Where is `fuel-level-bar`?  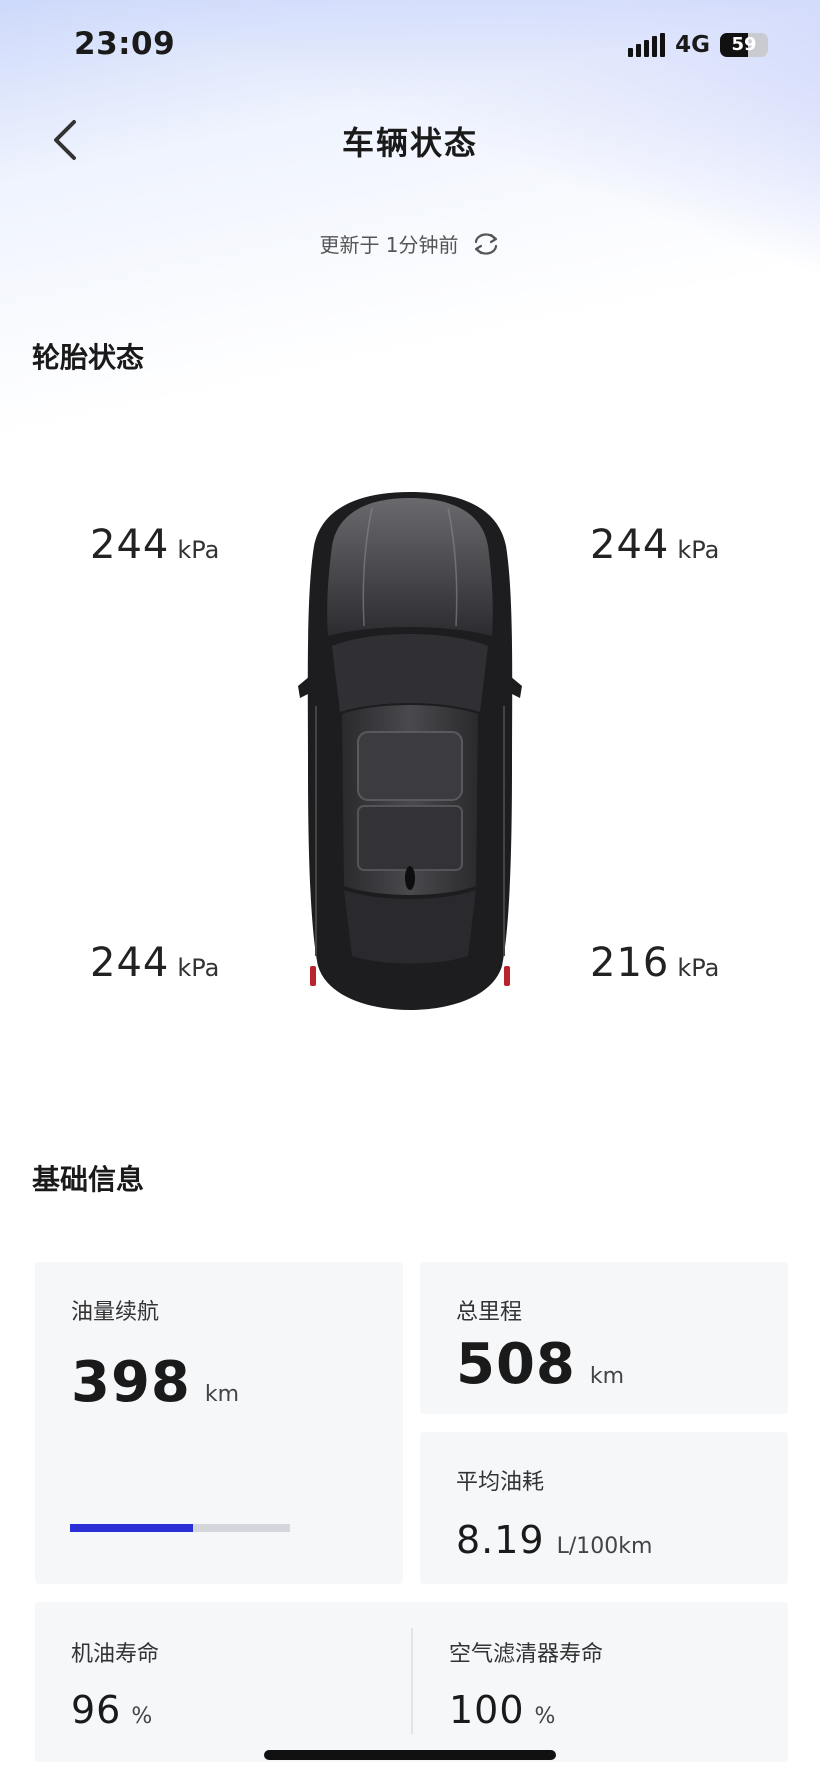
fuel-level-bar is located at coordinates (180, 1528).